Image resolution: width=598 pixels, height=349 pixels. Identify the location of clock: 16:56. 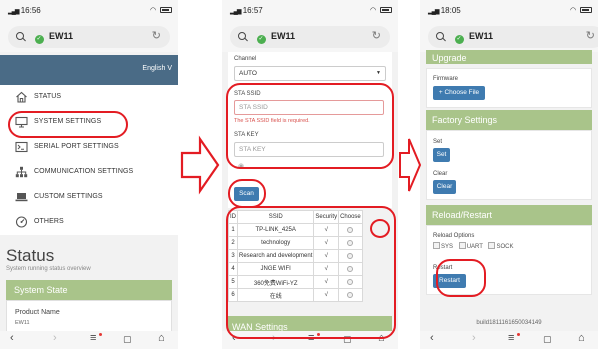
(30, 10).